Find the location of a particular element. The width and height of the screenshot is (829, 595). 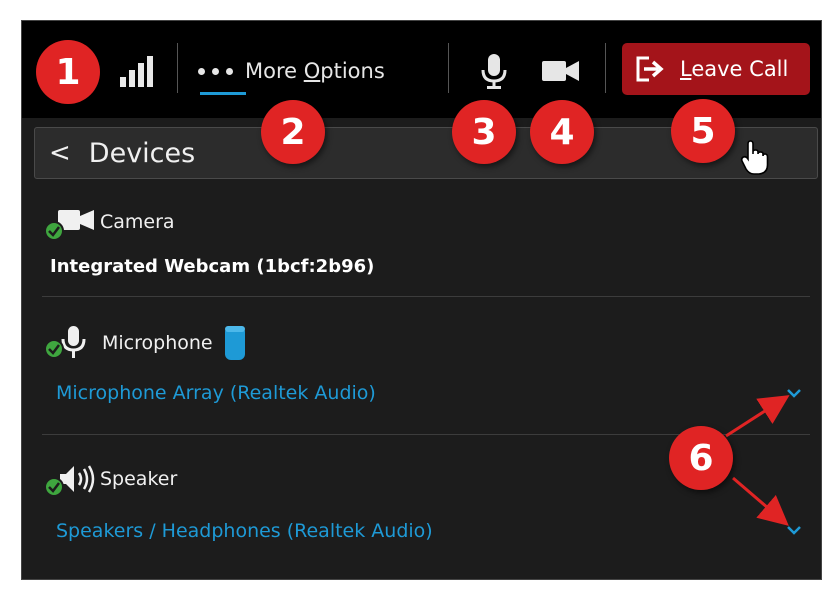

callout-badge-4: 4 is located at coordinates (562, 132).